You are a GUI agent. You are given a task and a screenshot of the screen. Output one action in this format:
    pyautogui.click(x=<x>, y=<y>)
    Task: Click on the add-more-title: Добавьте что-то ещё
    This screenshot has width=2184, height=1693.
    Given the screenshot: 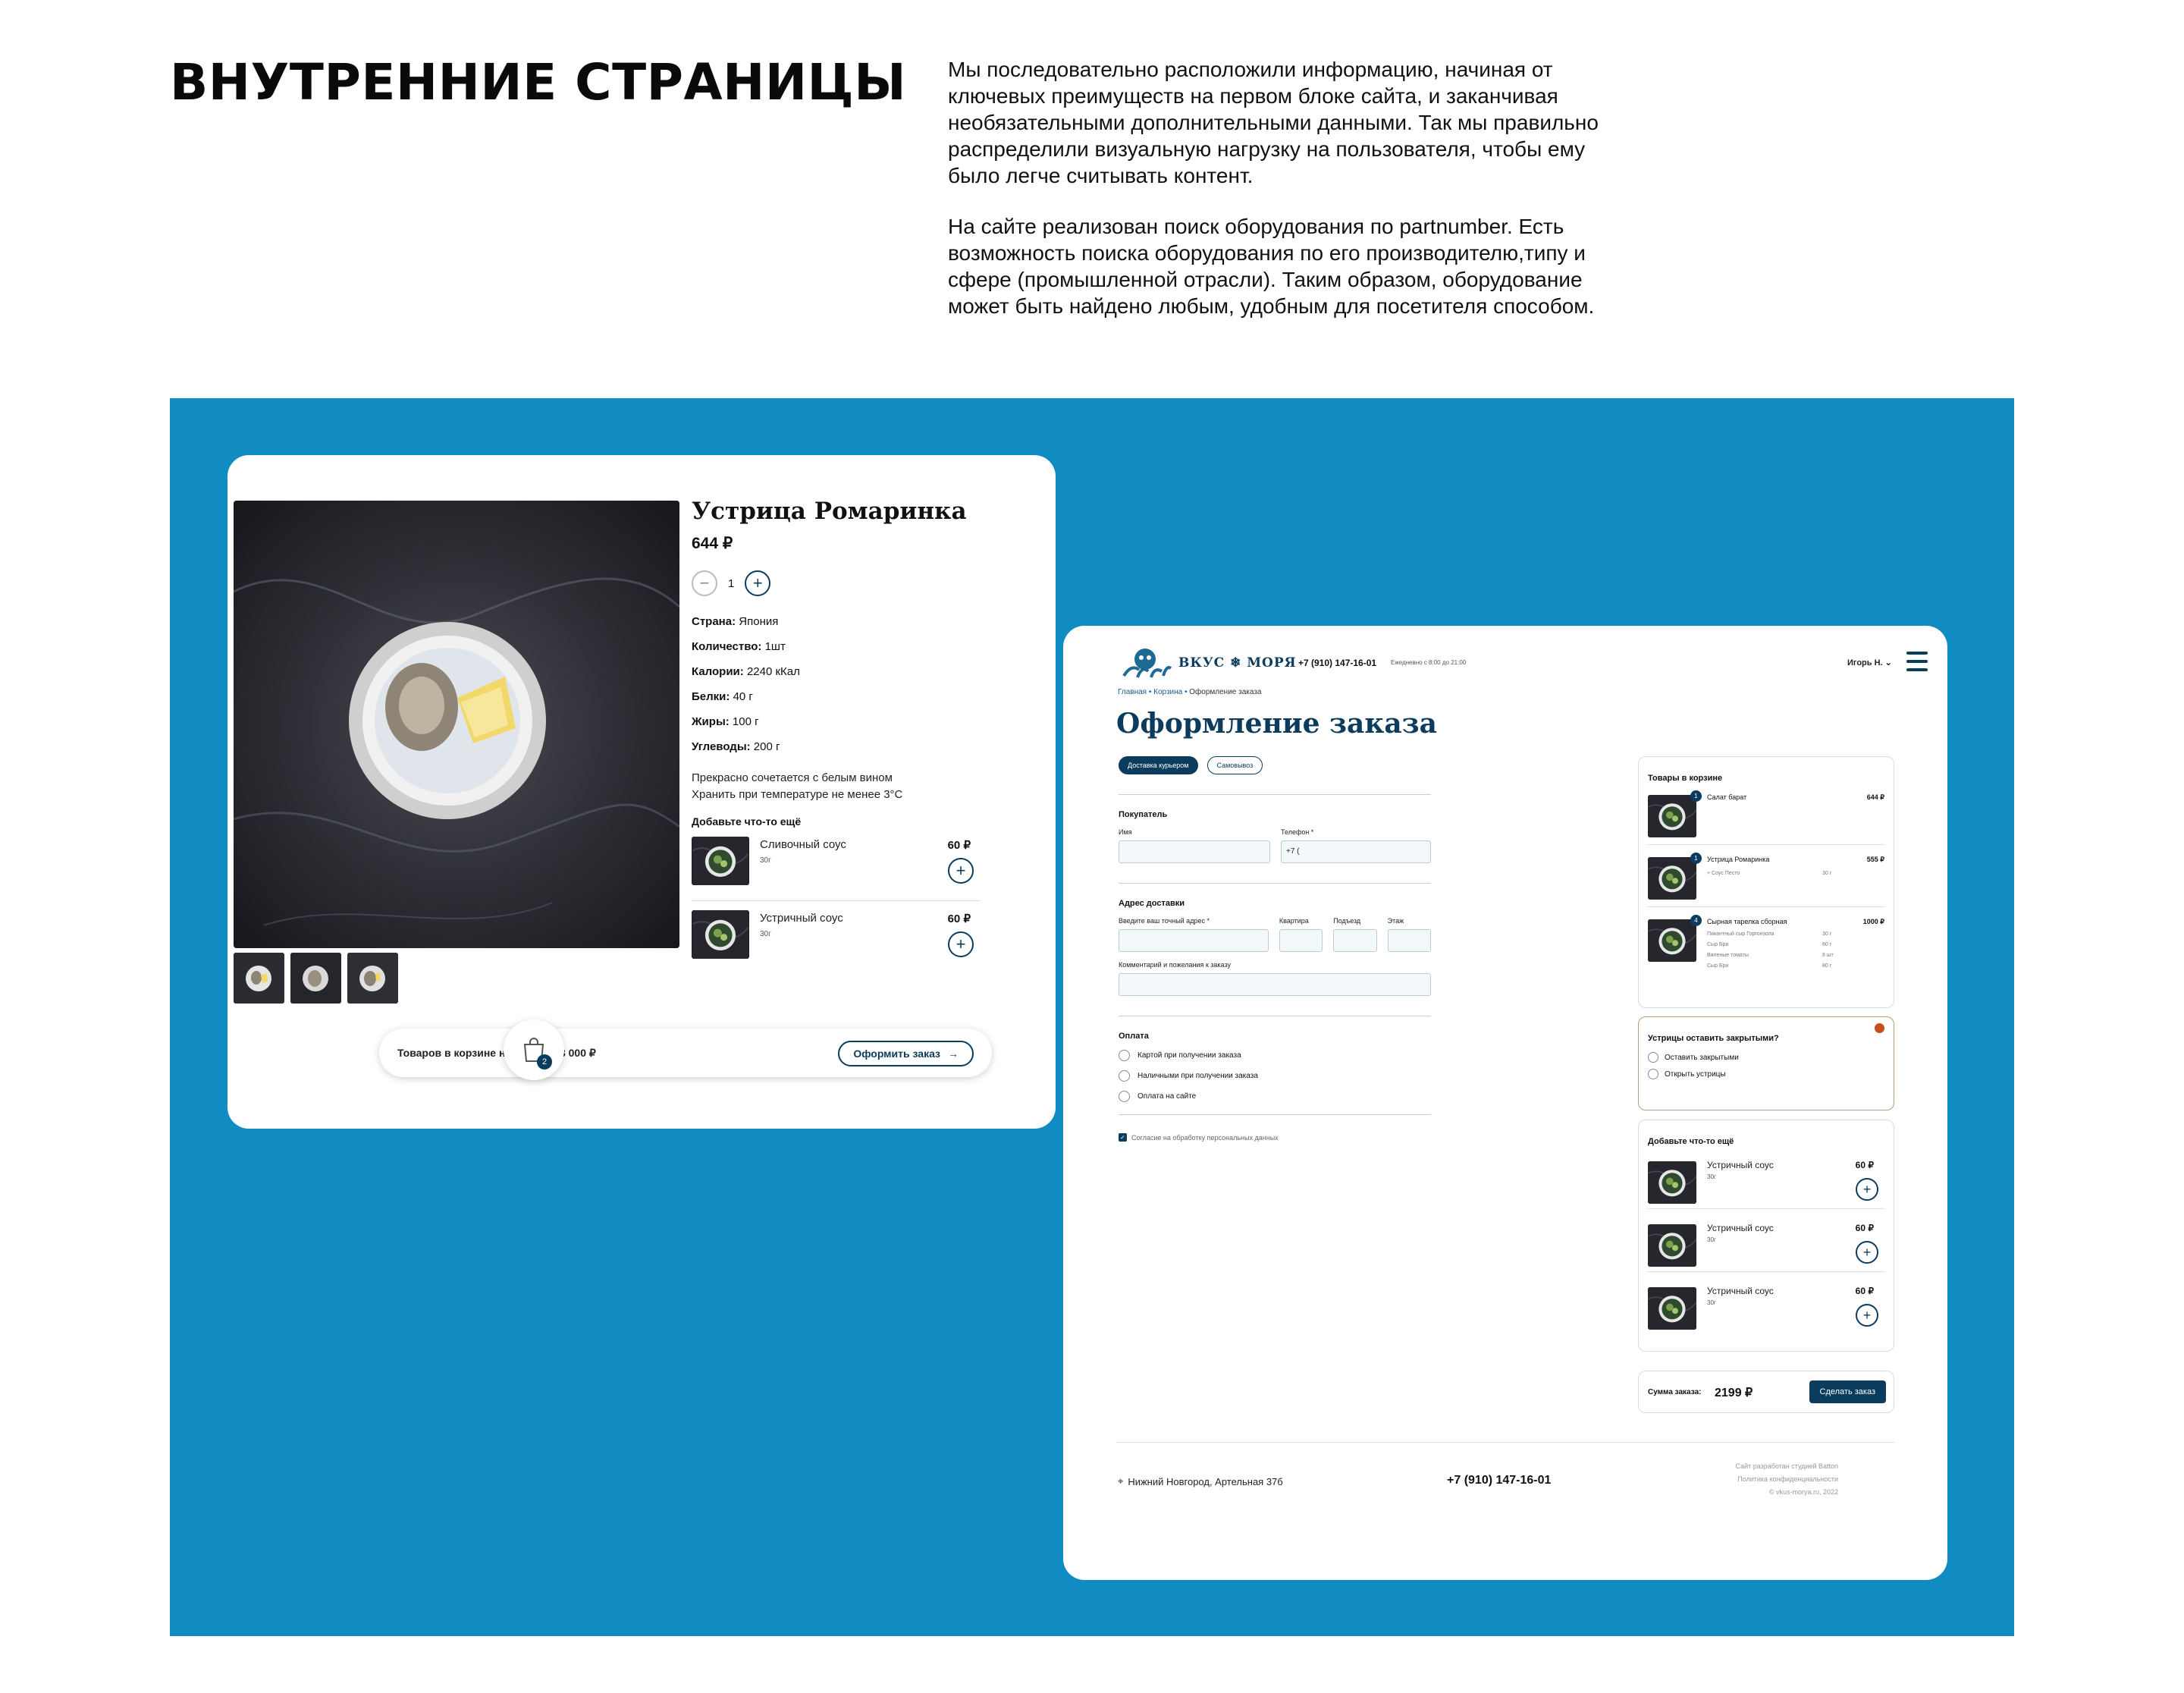 What is the action you would take?
    pyautogui.click(x=747, y=821)
    